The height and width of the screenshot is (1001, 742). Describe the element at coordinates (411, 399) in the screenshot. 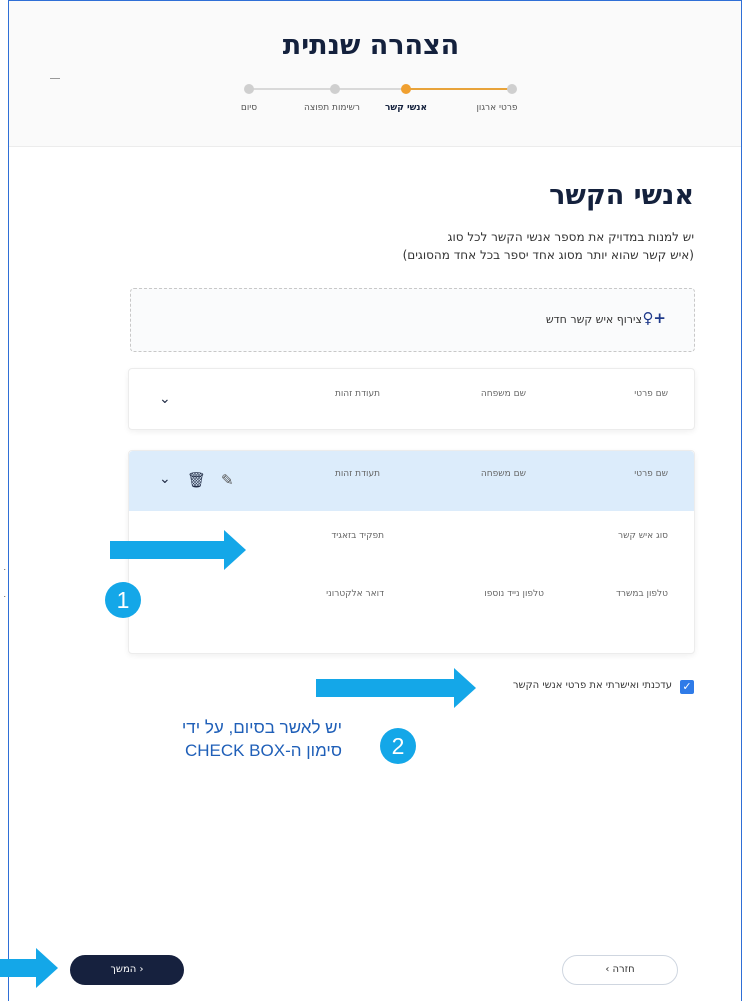

I see `contact-card-collapsed: שם פרטי שם משפחה תעודת זהות ⌄` at that location.